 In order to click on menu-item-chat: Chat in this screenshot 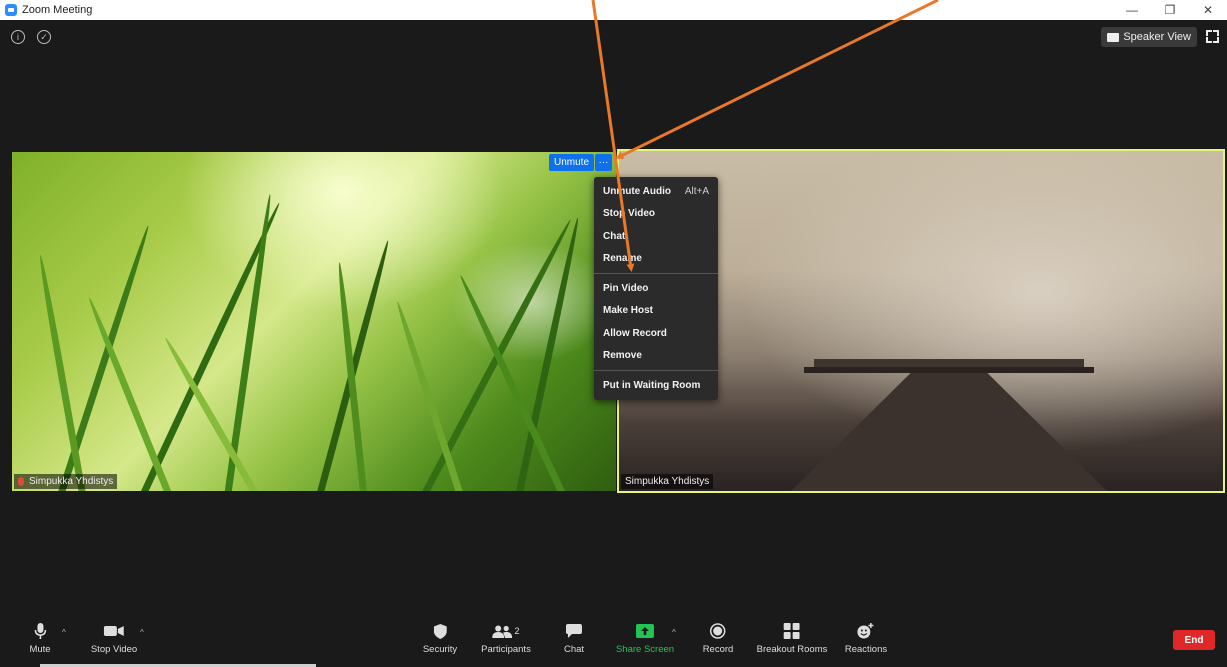, I will do `click(656, 236)`.